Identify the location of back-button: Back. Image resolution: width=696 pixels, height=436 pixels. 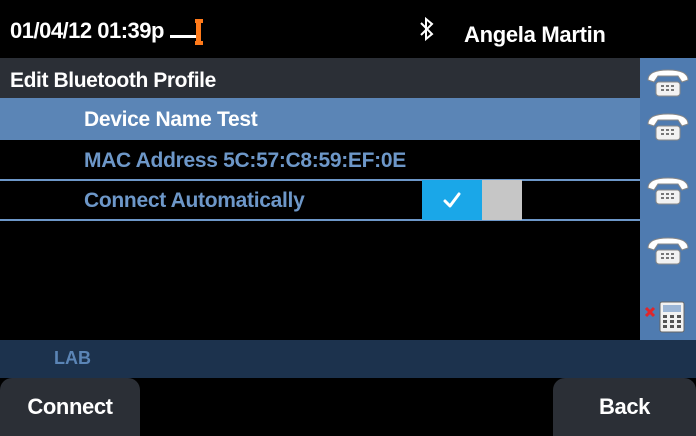
(624, 407).